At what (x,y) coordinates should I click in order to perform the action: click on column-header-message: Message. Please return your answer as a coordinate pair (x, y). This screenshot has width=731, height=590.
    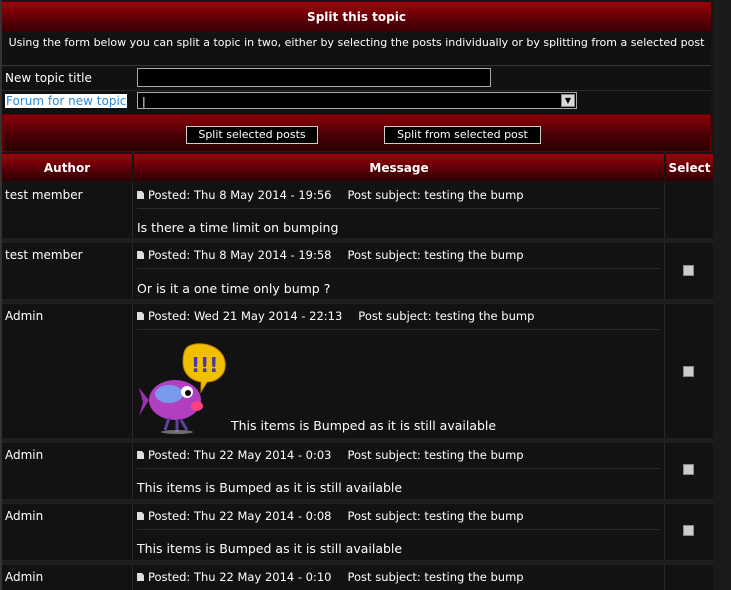
    Looking at the image, I should click on (399, 167).